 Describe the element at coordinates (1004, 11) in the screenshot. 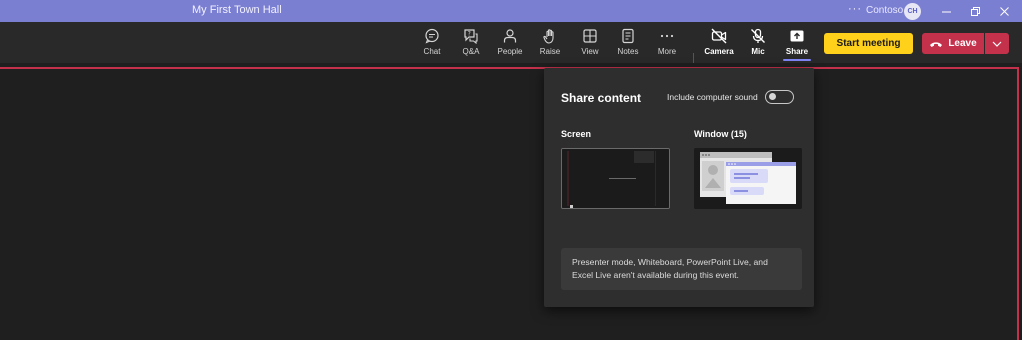

I see `close-icon` at that location.